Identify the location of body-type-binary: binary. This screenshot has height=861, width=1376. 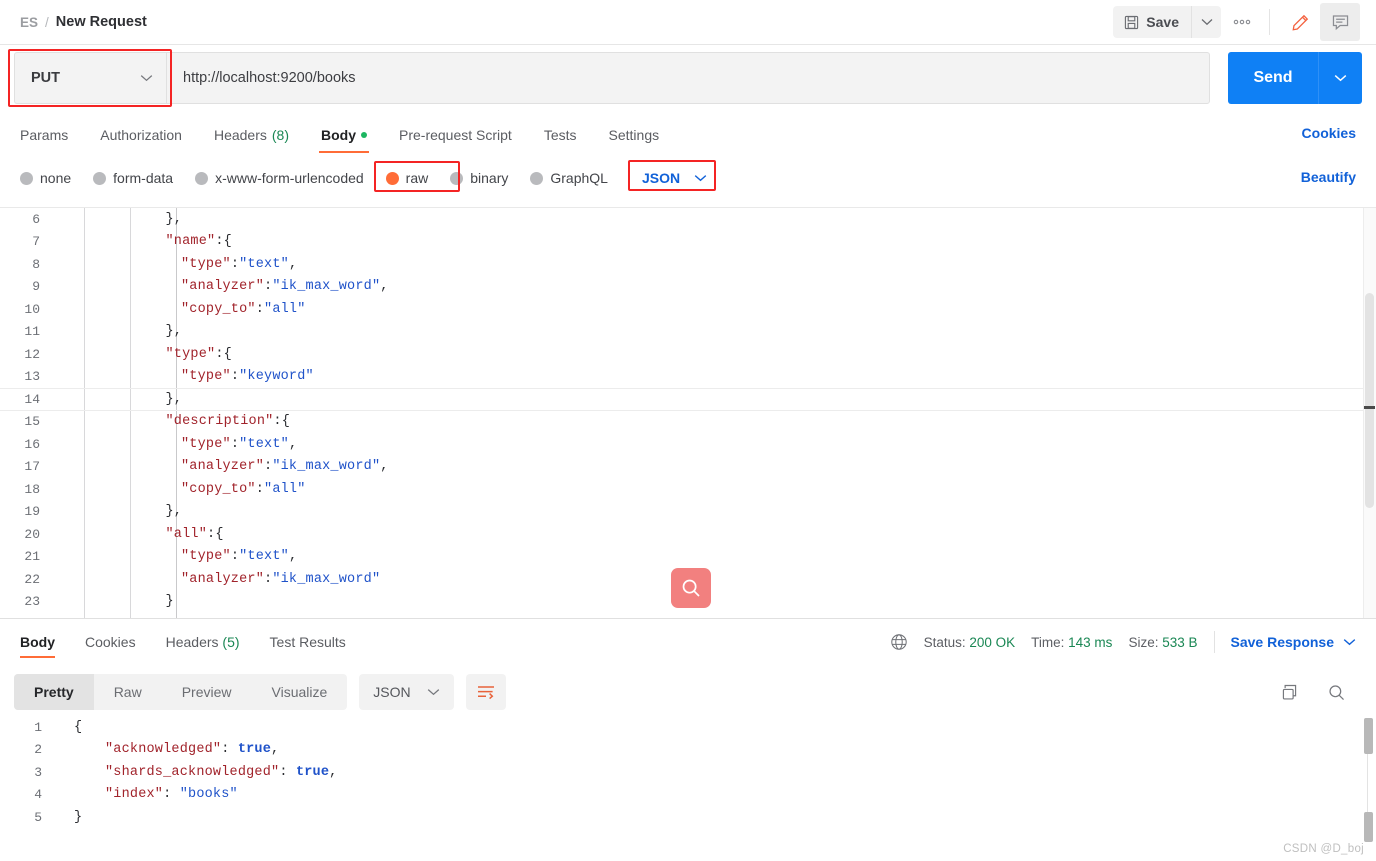
(479, 178).